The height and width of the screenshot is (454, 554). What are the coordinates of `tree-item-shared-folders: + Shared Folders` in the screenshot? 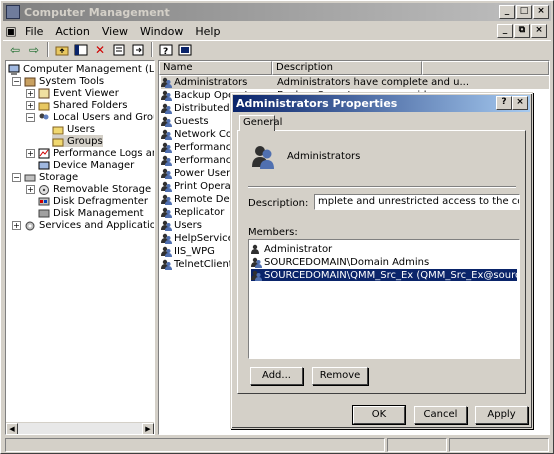 It's located at (77, 105).